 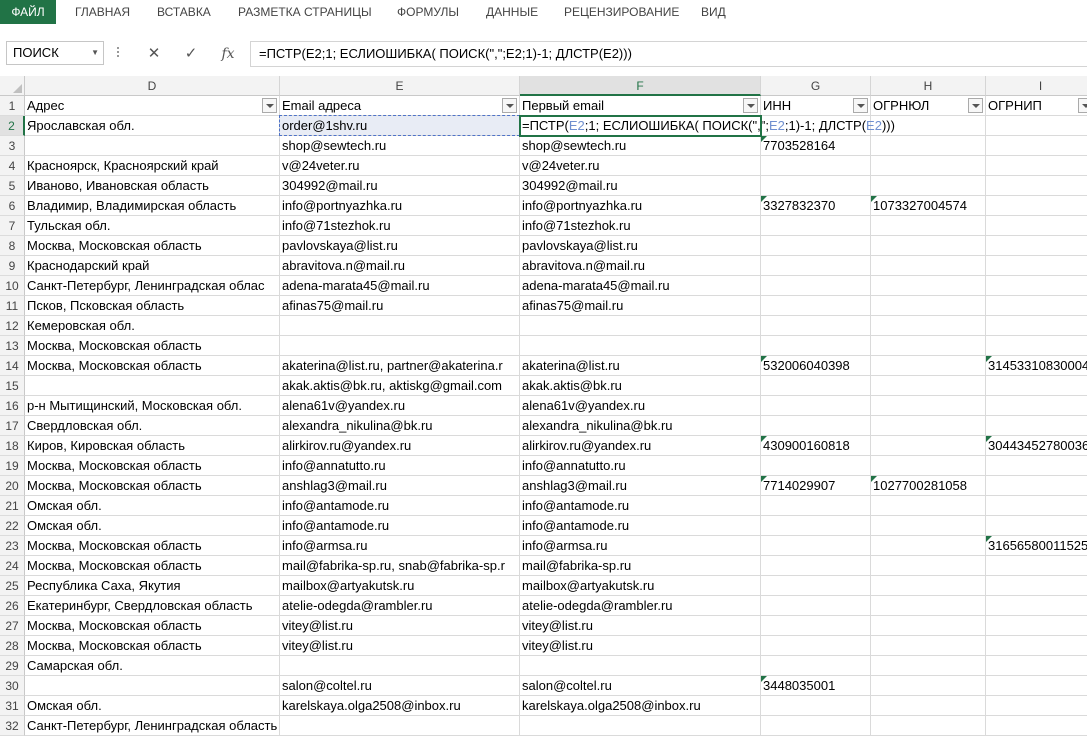 What do you see at coordinates (400, 446) in the screenshot?
I see `cell-e18: alirkirov.ru@yandex.ru` at bounding box center [400, 446].